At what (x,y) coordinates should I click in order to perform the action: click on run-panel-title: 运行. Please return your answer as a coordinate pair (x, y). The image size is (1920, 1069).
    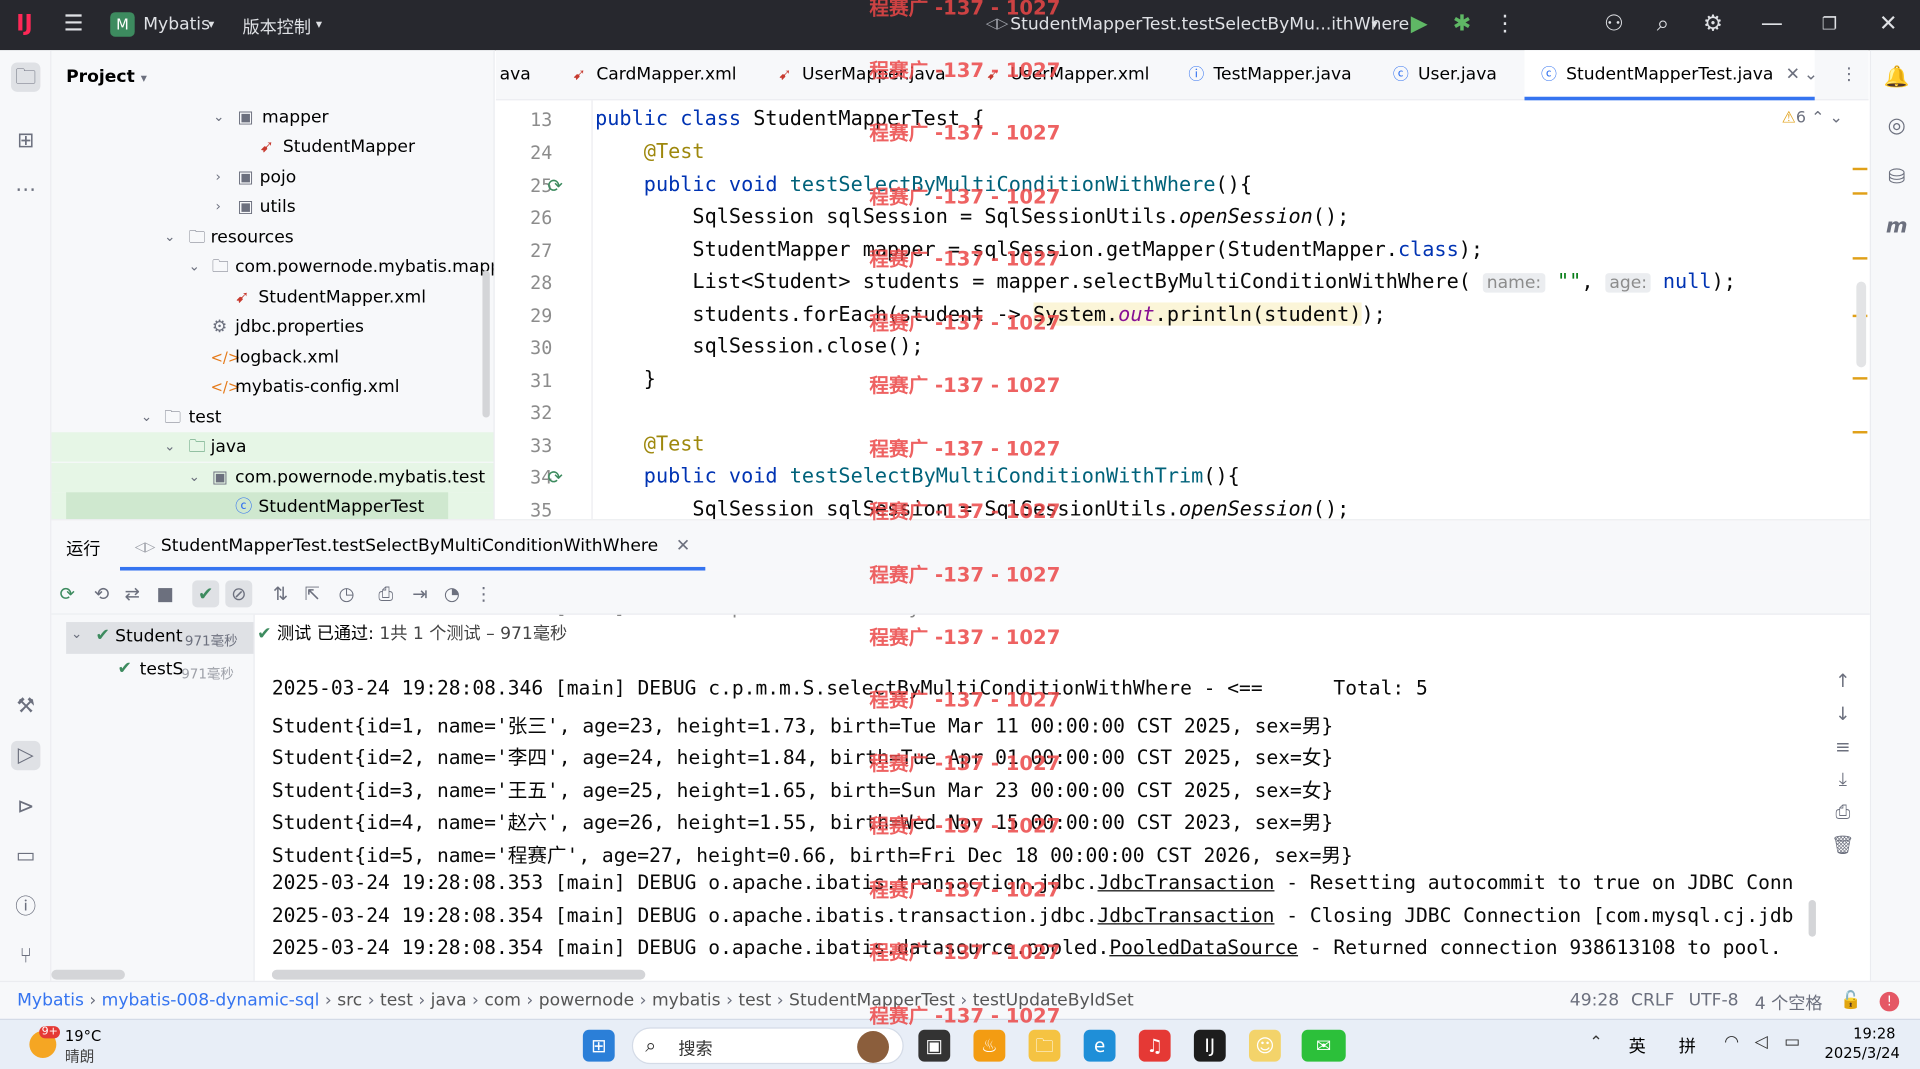
    Looking at the image, I should click on (83, 548).